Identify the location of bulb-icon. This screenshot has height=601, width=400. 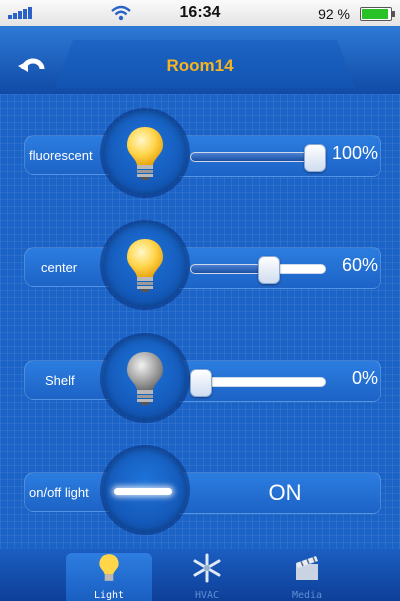
(109, 567).